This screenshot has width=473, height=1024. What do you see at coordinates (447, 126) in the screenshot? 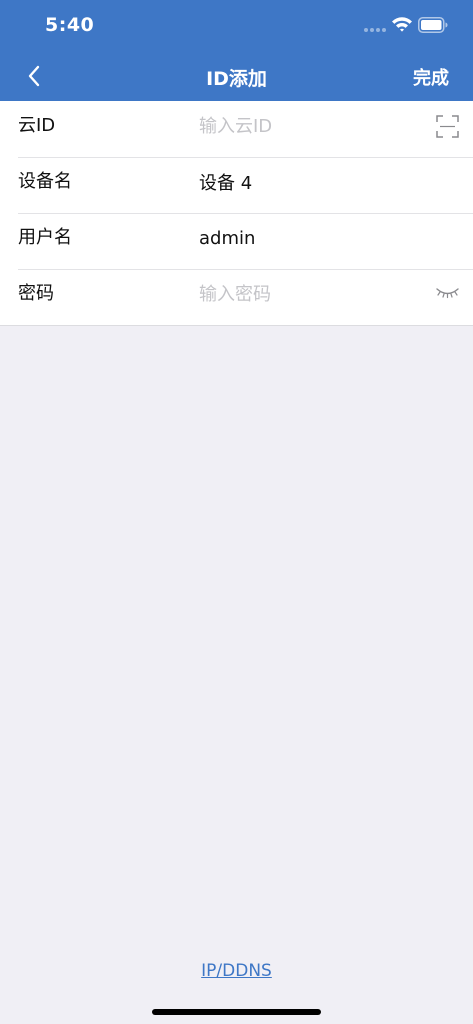
I see `scan-icon` at bounding box center [447, 126].